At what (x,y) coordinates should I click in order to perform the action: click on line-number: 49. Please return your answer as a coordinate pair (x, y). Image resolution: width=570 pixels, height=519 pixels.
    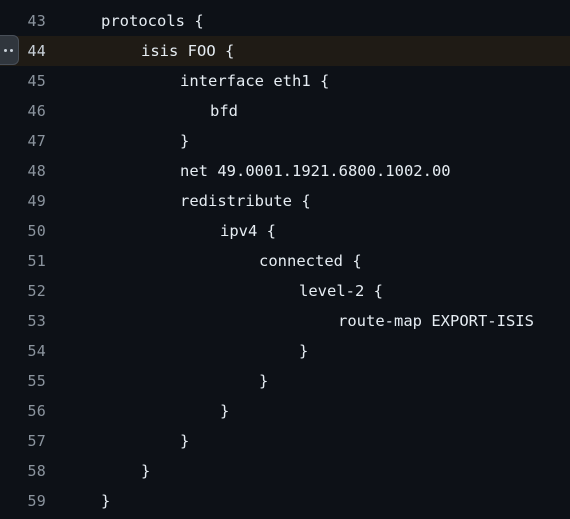
    Looking at the image, I should click on (23, 201).